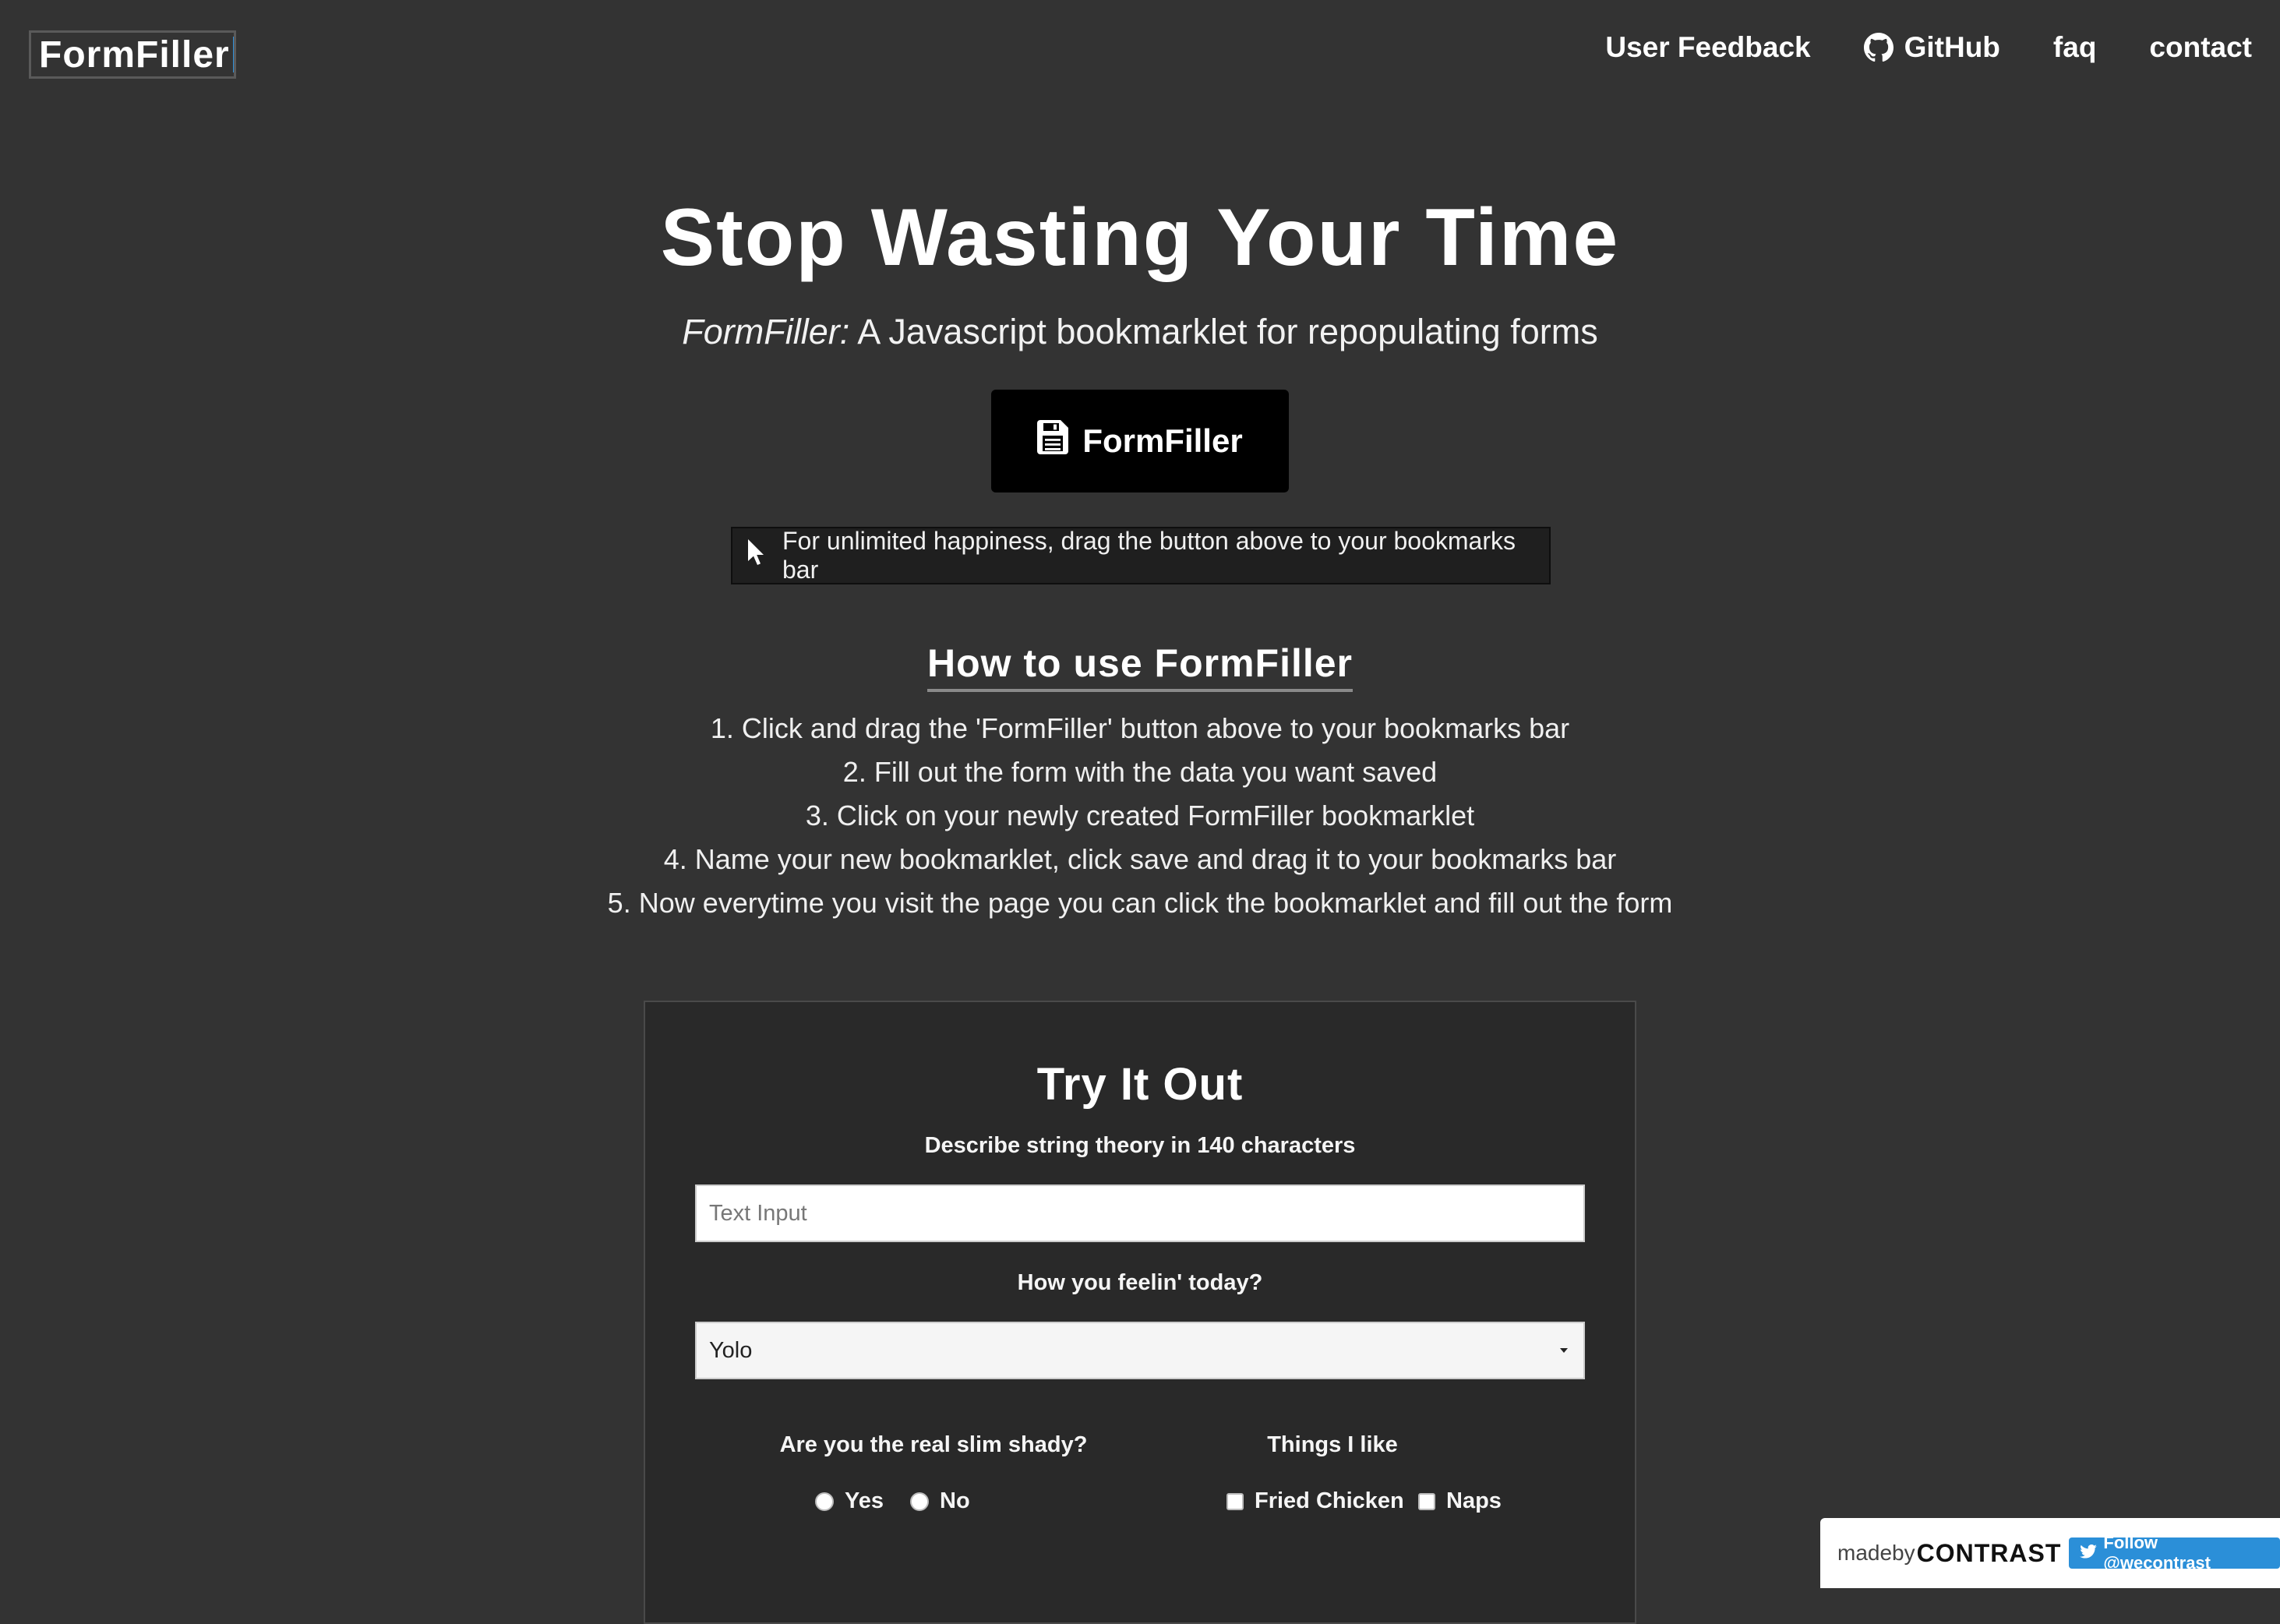 This screenshot has width=2280, height=1624. I want to click on try-it-out-title: Try It Out, so click(1140, 1084).